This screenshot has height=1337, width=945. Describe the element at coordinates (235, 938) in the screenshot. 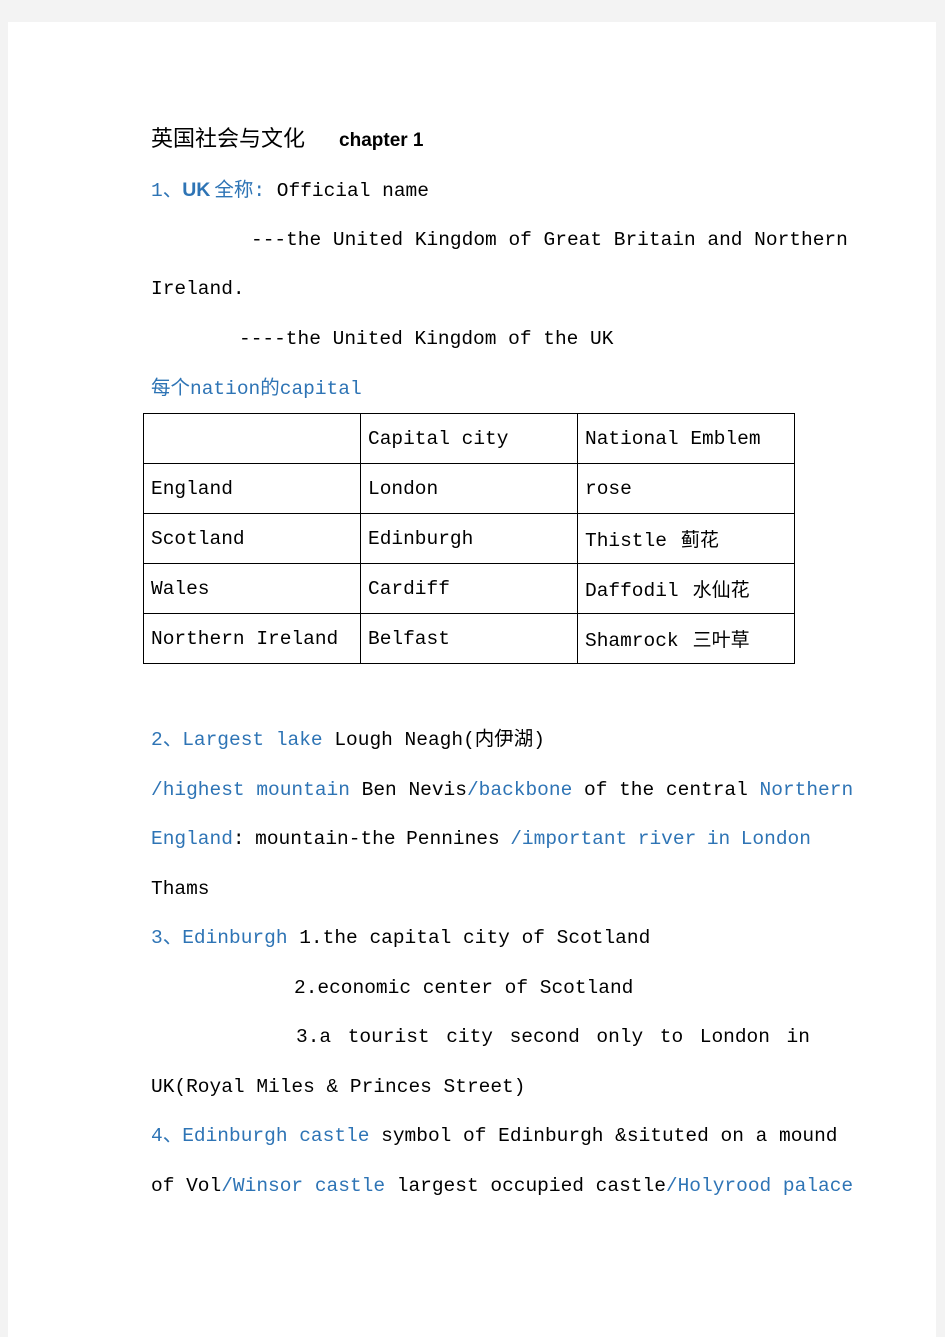

I see `section-3-label: Edinburgh` at that location.